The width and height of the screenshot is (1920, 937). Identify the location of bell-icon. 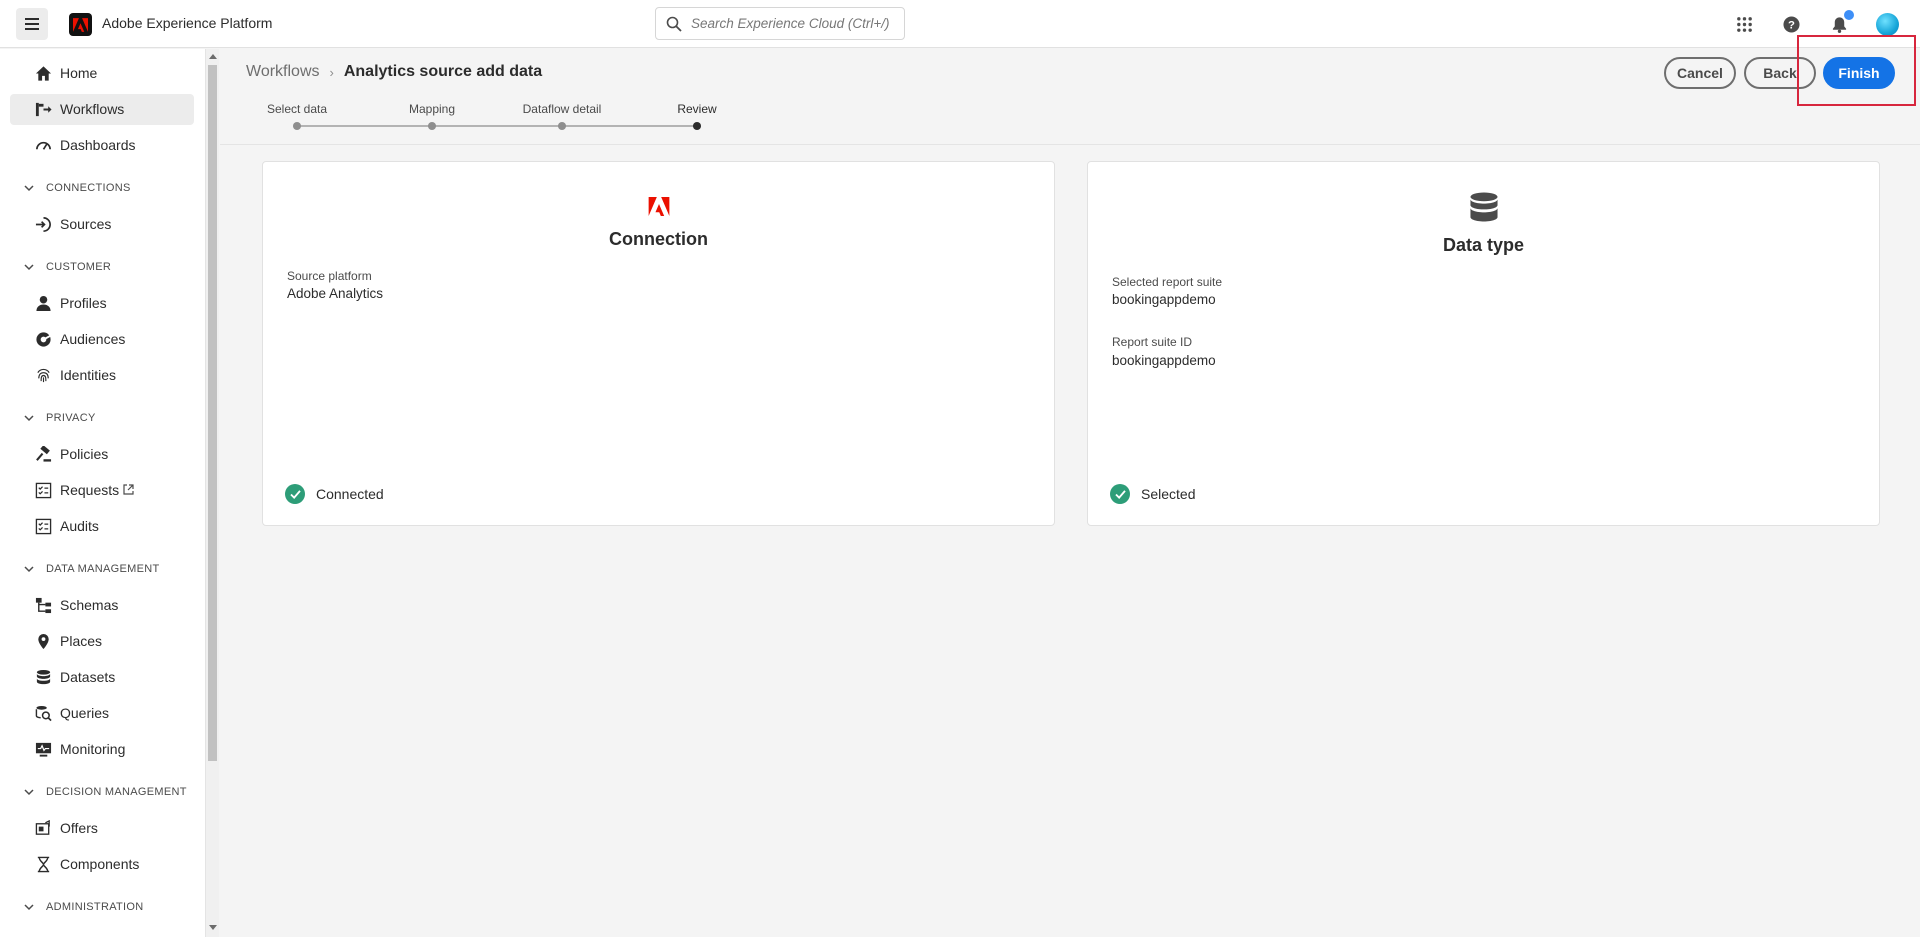
(1841, 22).